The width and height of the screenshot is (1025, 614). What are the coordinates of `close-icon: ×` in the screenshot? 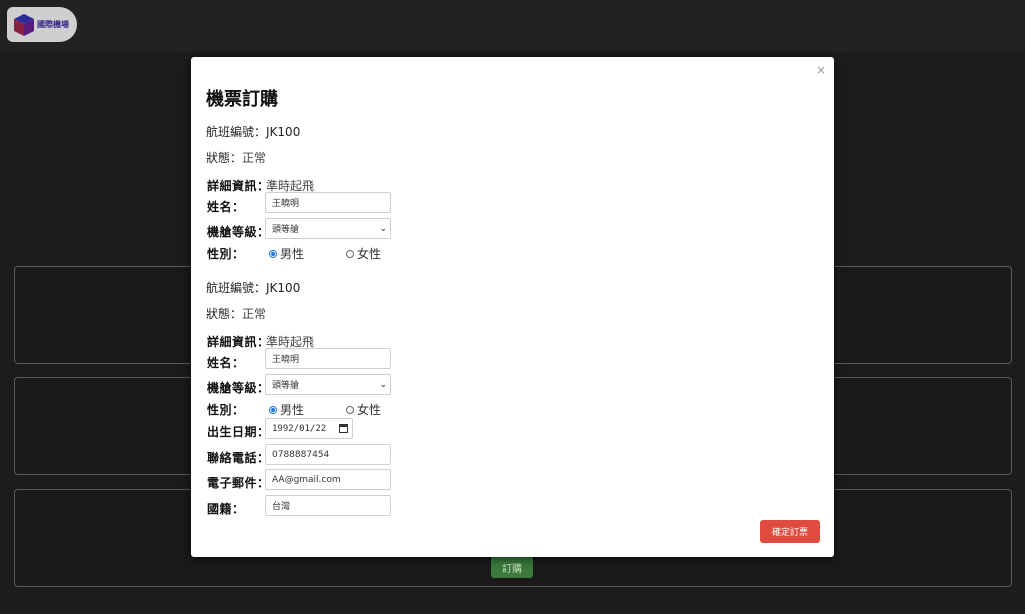 It's located at (821, 70).